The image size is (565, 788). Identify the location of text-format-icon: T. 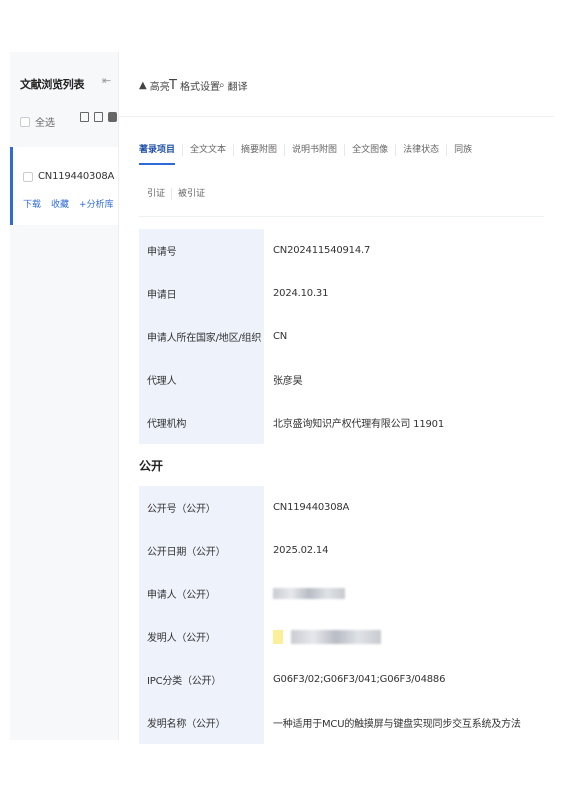
(173, 85).